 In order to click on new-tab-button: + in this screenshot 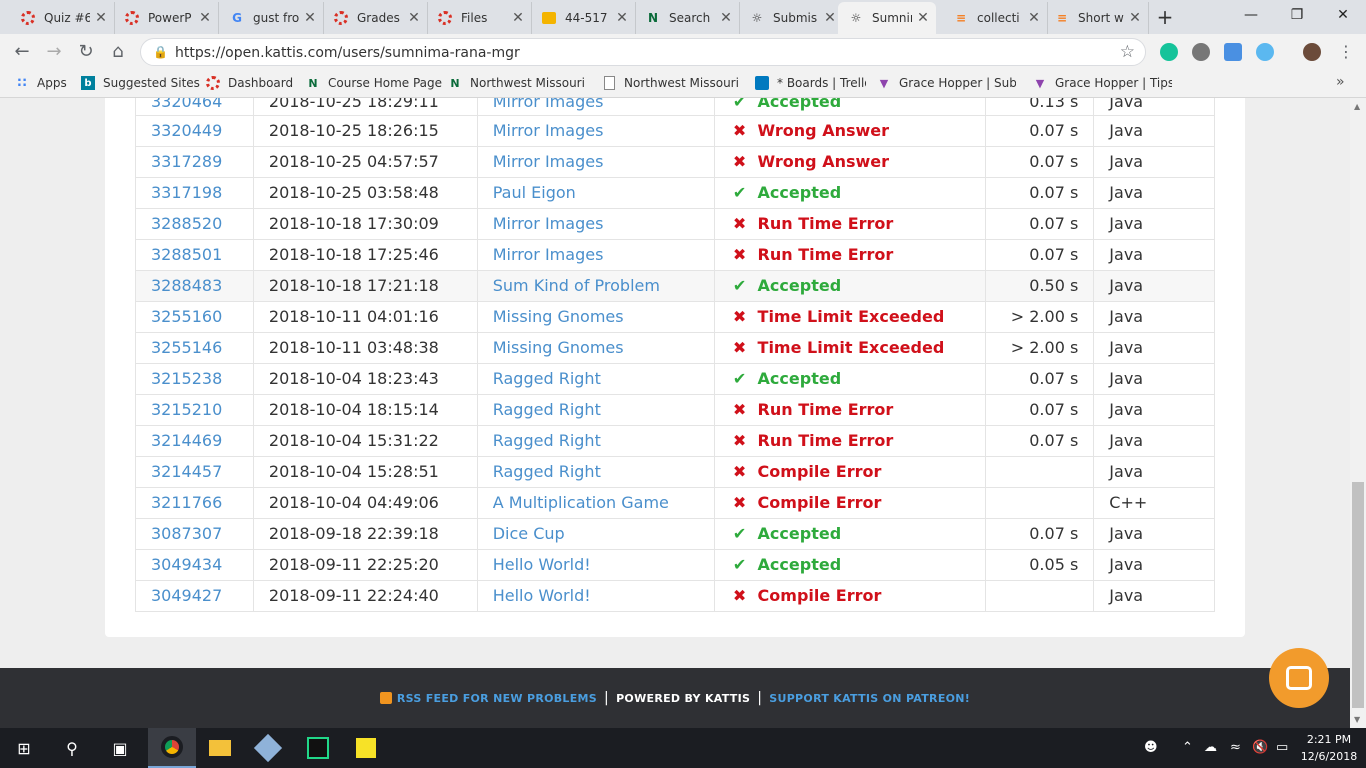, I will do `click(1165, 17)`.